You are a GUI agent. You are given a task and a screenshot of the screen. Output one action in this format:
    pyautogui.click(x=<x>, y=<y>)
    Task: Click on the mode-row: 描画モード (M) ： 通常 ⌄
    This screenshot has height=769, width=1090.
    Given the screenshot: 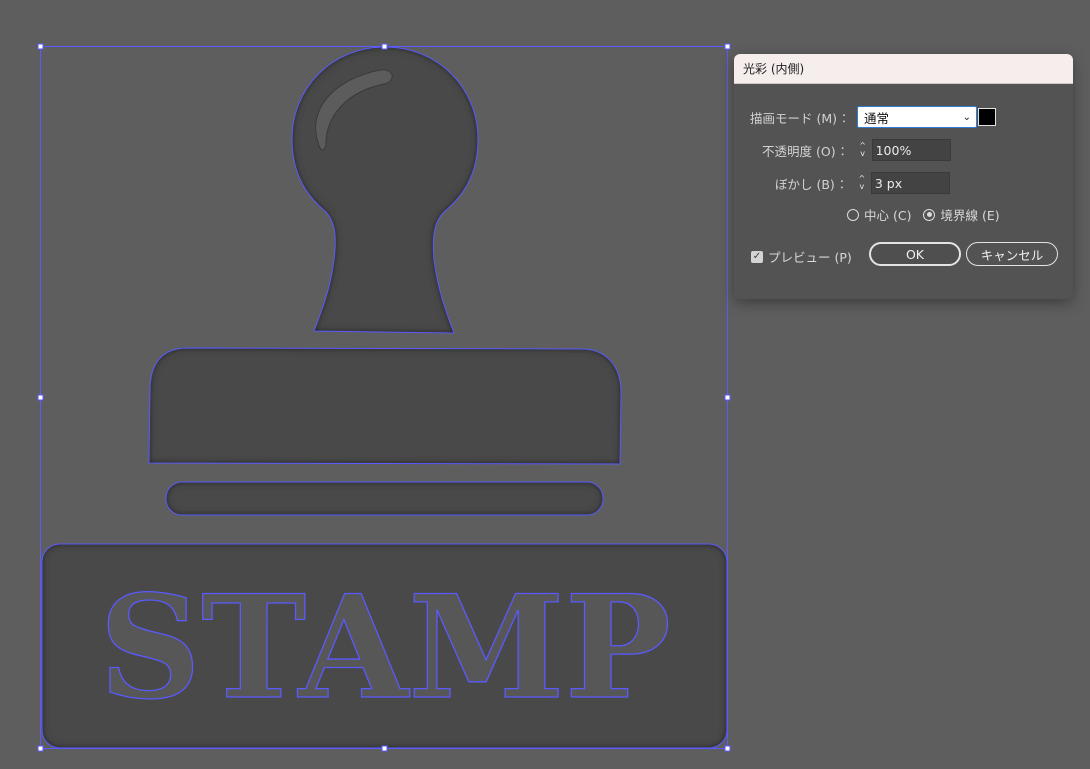 What is the action you would take?
    pyautogui.click(x=864, y=117)
    